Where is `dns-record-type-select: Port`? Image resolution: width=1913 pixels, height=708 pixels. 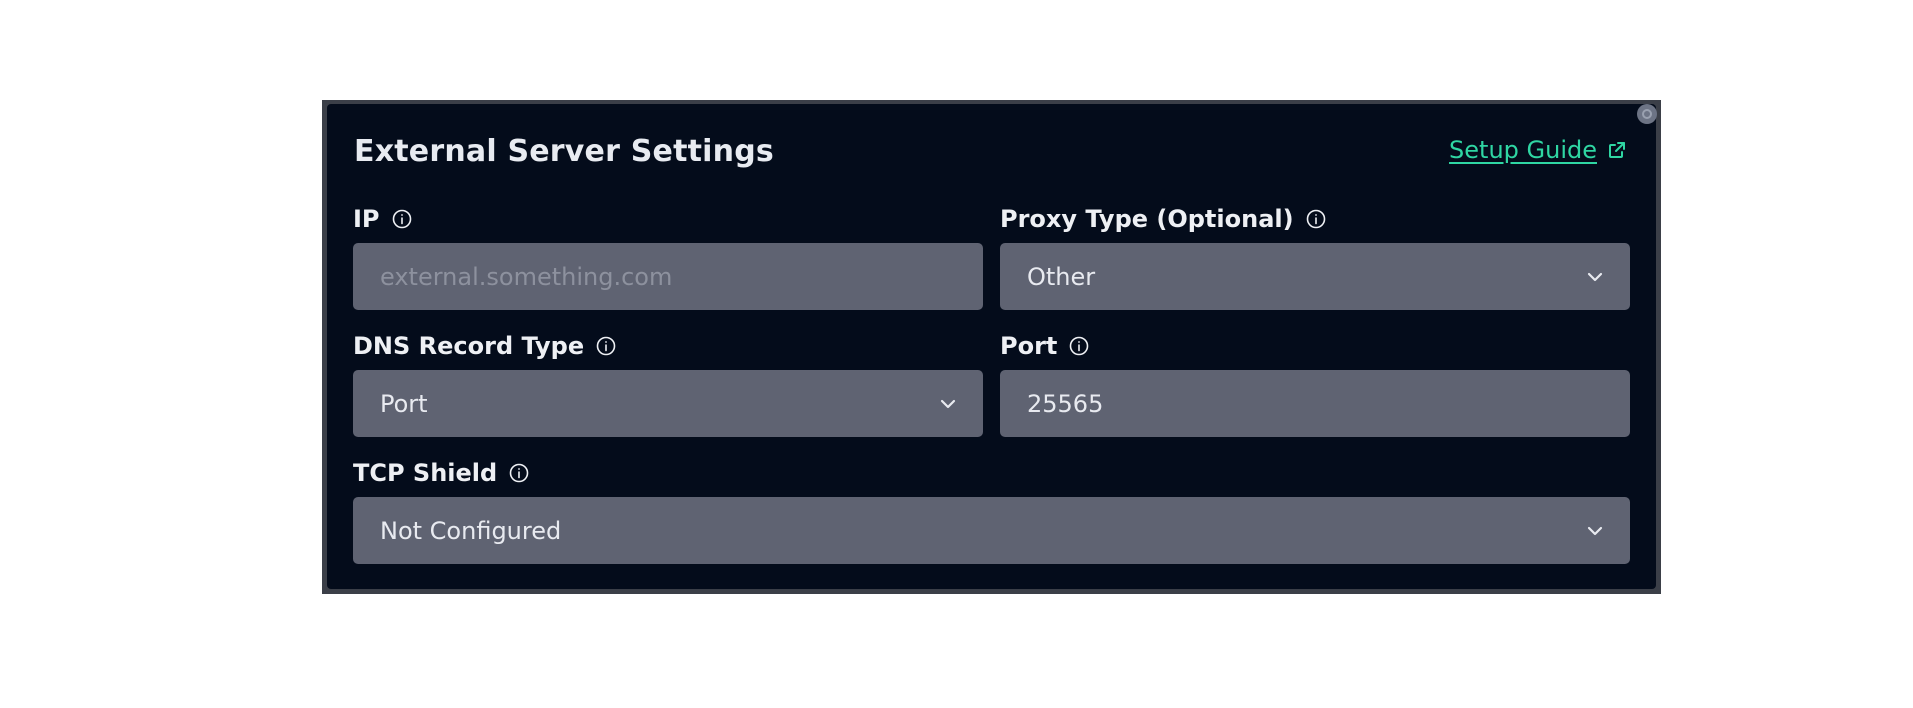
dns-record-type-select: Port is located at coordinates (668, 403).